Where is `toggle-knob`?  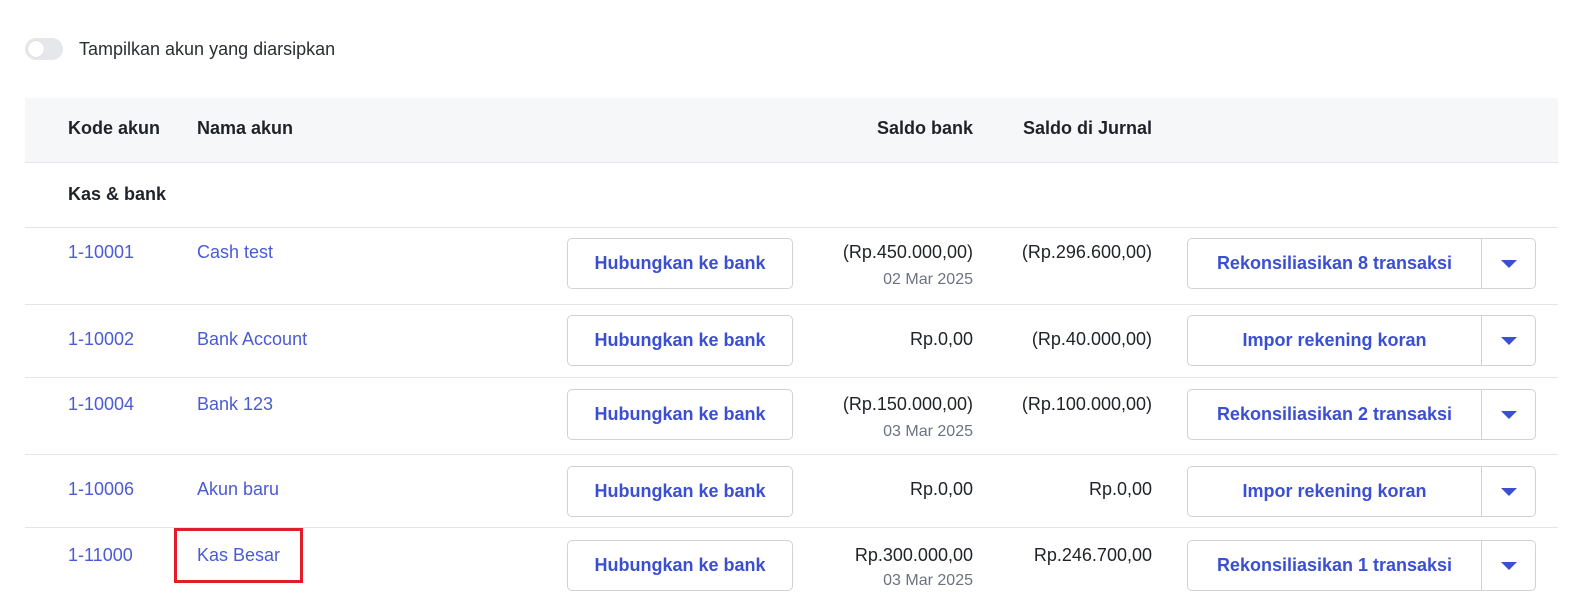
toggle-knob is located at coordinates (36, 49).